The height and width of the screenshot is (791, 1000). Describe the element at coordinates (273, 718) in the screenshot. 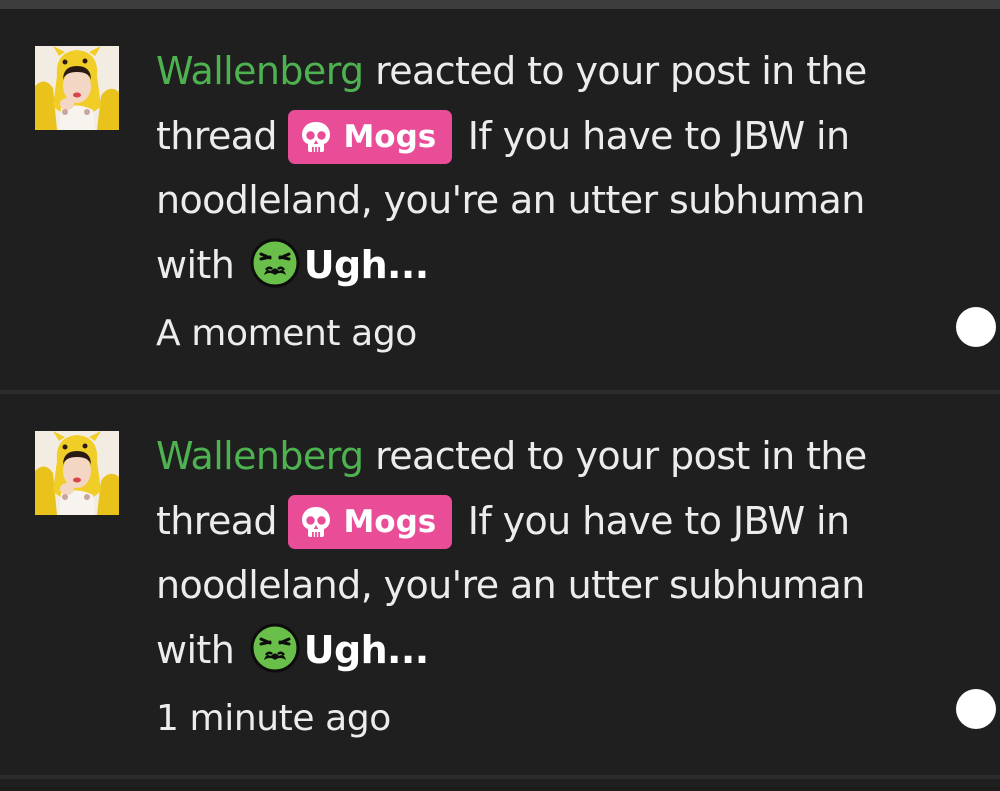

I see `notification-time: 1 minute ago` at that location.